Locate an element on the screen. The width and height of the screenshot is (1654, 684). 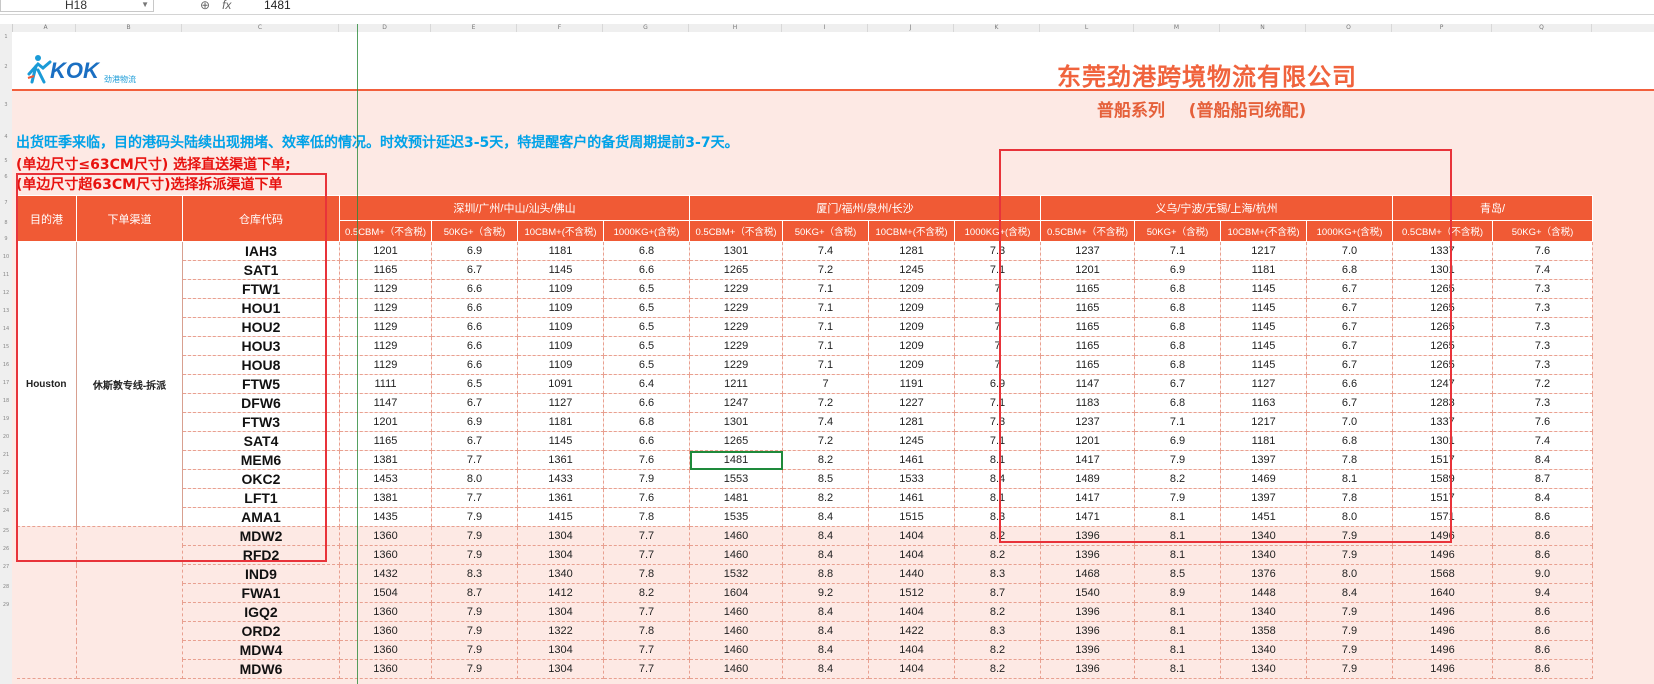
rate-cell: 1381 is located at coordinates (385, 460).